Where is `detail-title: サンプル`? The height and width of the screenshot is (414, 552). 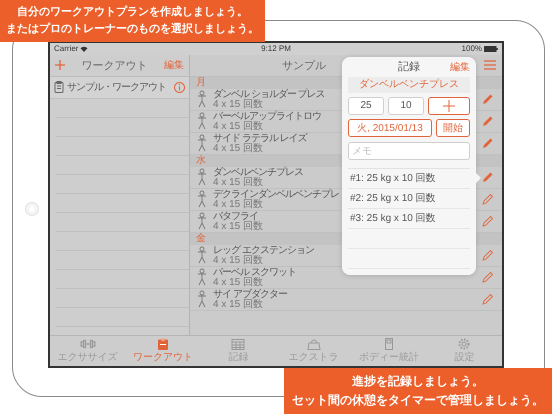
detail-title: サンプル is located at coordinates (304, 65).